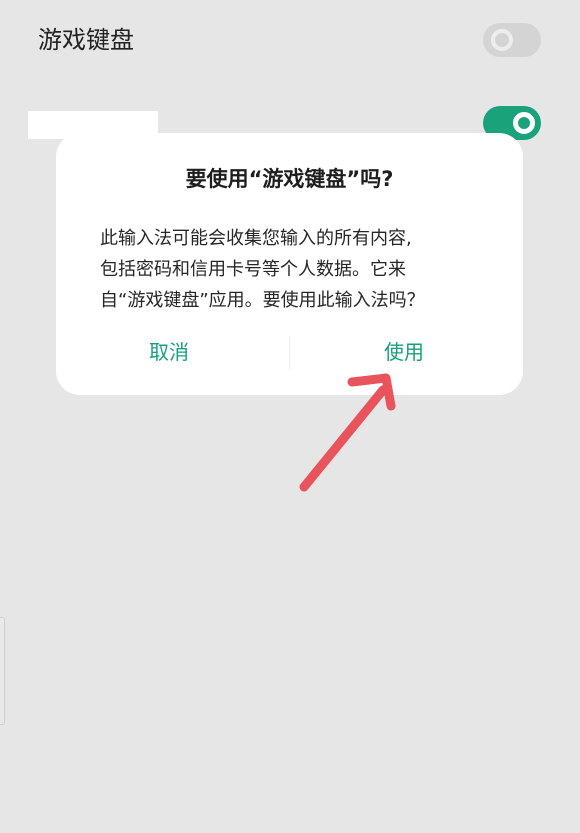 The height and width of the screenshot is (833, 580). What do you see at coordinates (262, 300) in the screenshot?
I see `dialog-message-line: 自“游戏键盘”应用。要使用此输入法吗？` at bounding box center [262, 300].